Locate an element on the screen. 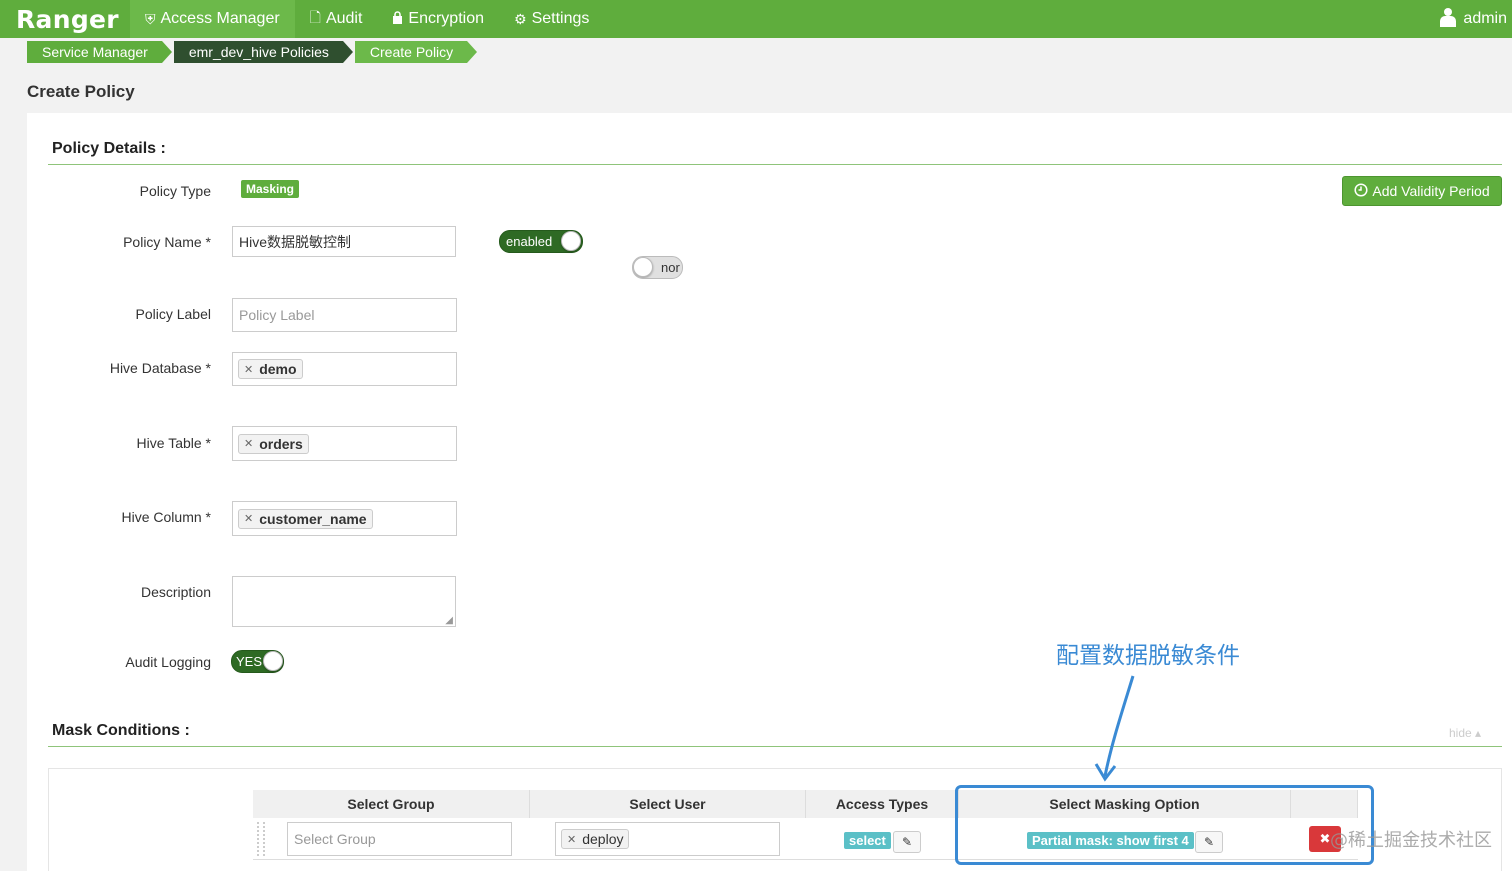  user-icon is located at coordinates (1448, 19).